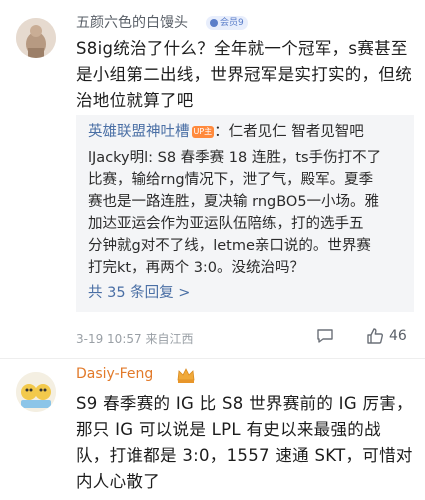 The width and height of the screenshot is (425, 500). I want to click on comment-line: S8ig统治了什么？全年就一个冠军，s赛甚至, so click(242, 48).